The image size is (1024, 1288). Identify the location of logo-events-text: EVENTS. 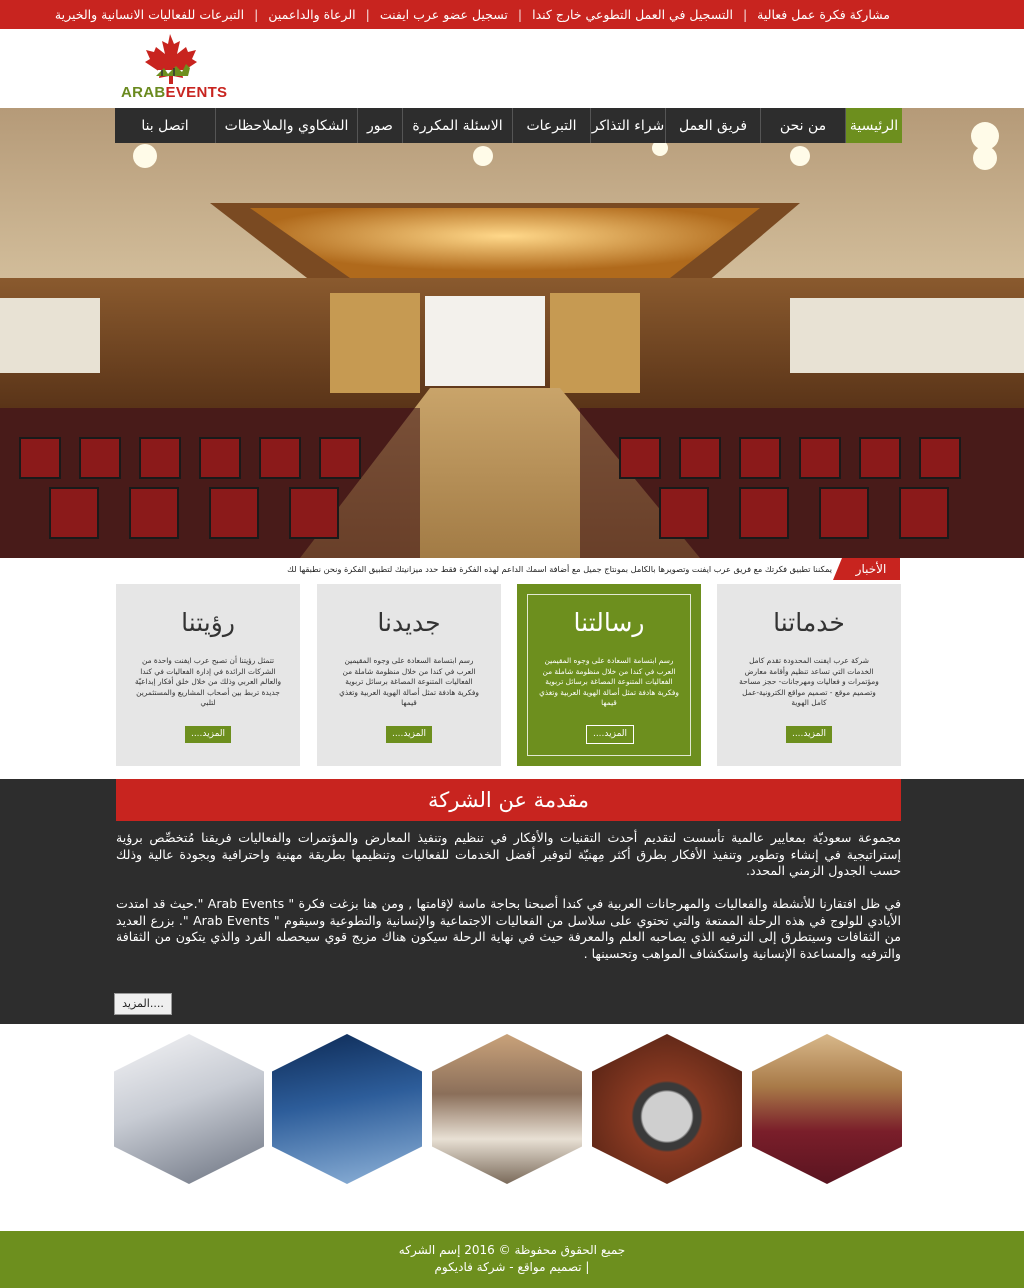
(196, 92).